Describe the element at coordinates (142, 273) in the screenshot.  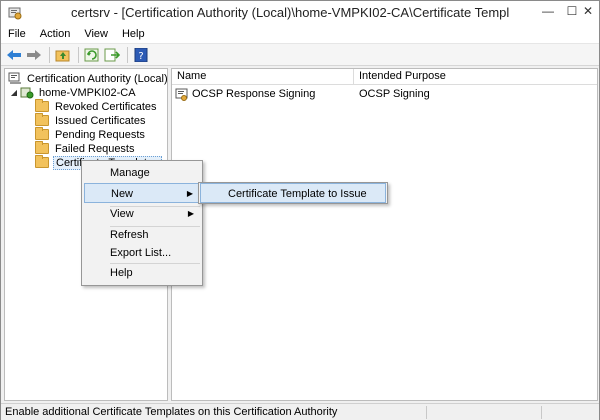
I see `context-menu-help: Help` at that location.